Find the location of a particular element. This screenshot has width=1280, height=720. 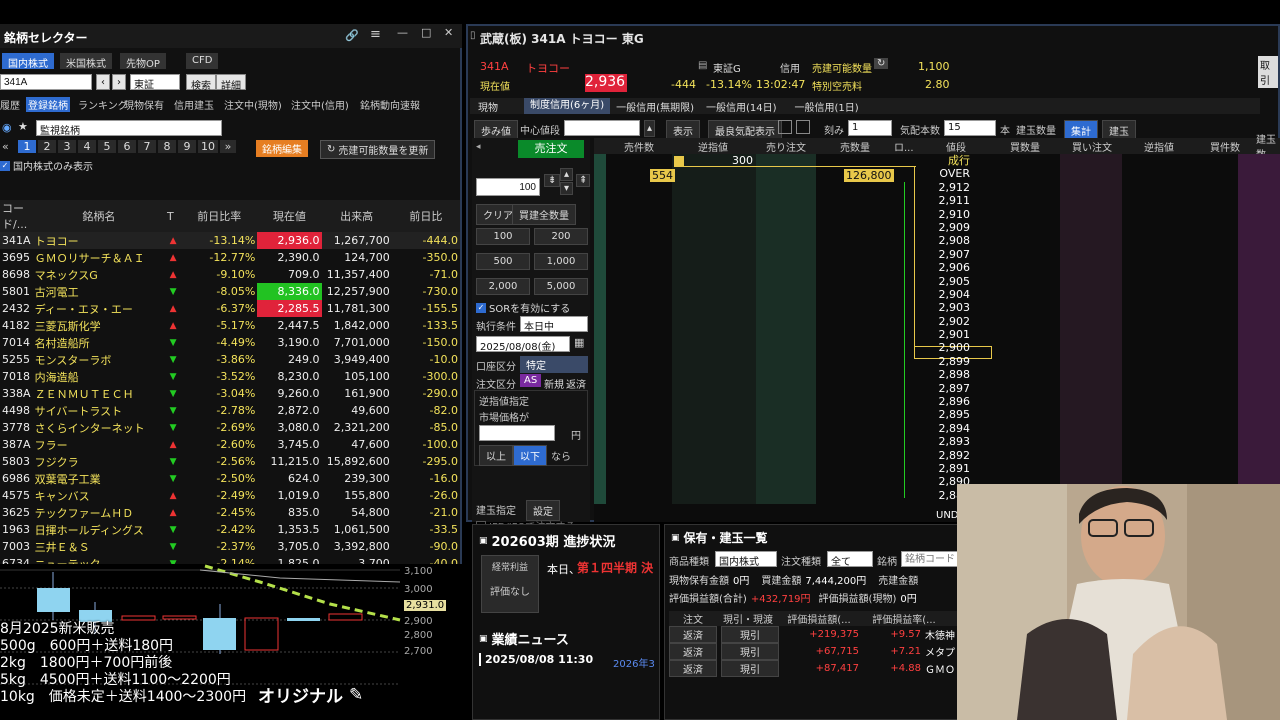

table-row: 7003 三井Ｅ＆Ｓ ▼ -2.37% 3,705.0 3,392,800 -90.0 is located at coordinates (230, 546).